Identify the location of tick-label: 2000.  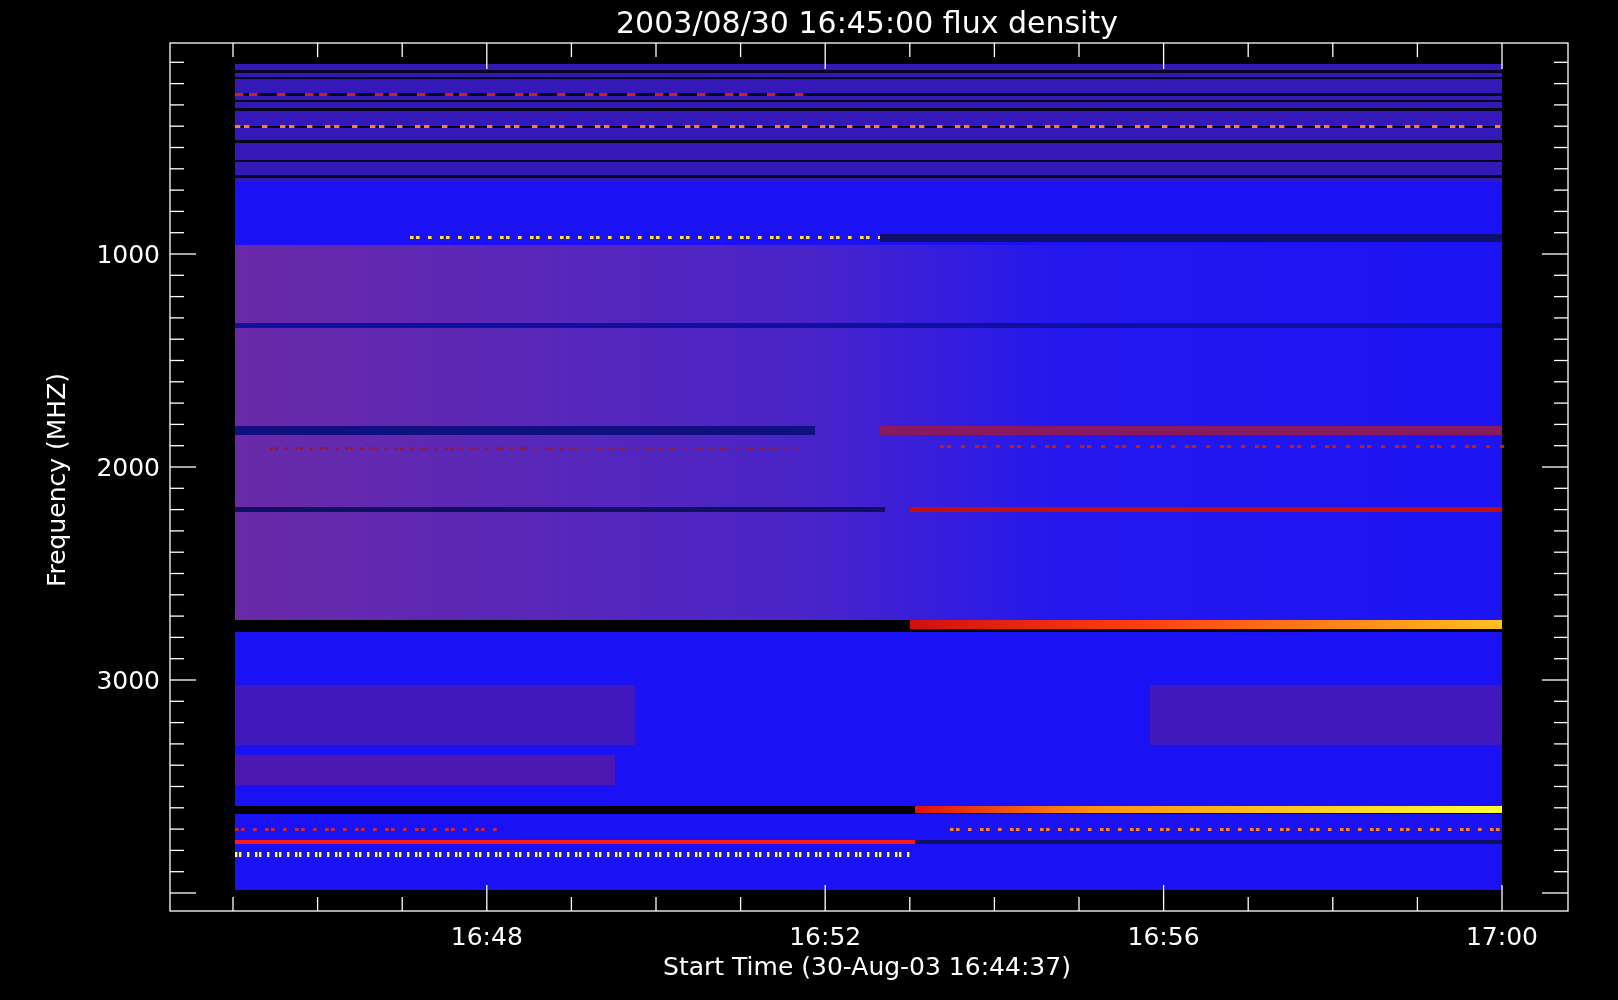
(128, 467).